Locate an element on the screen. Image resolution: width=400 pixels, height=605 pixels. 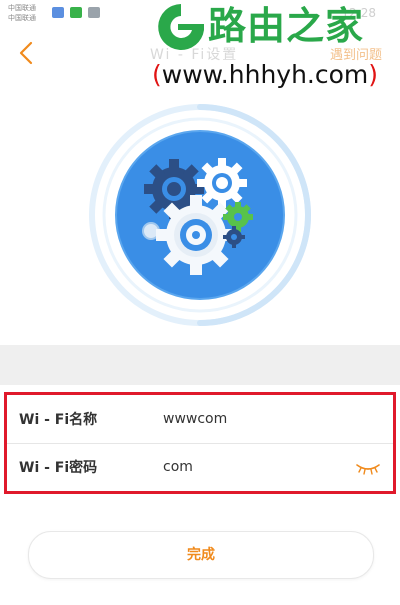
wifi-password-label: Wi - Fi密码 is located at coordinates (58, 468).